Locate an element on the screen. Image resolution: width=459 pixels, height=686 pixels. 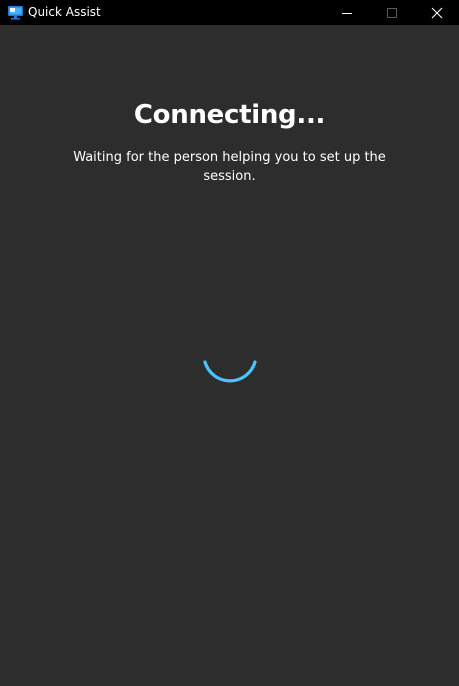
minimize-icon is located at coordinates (346, 13).